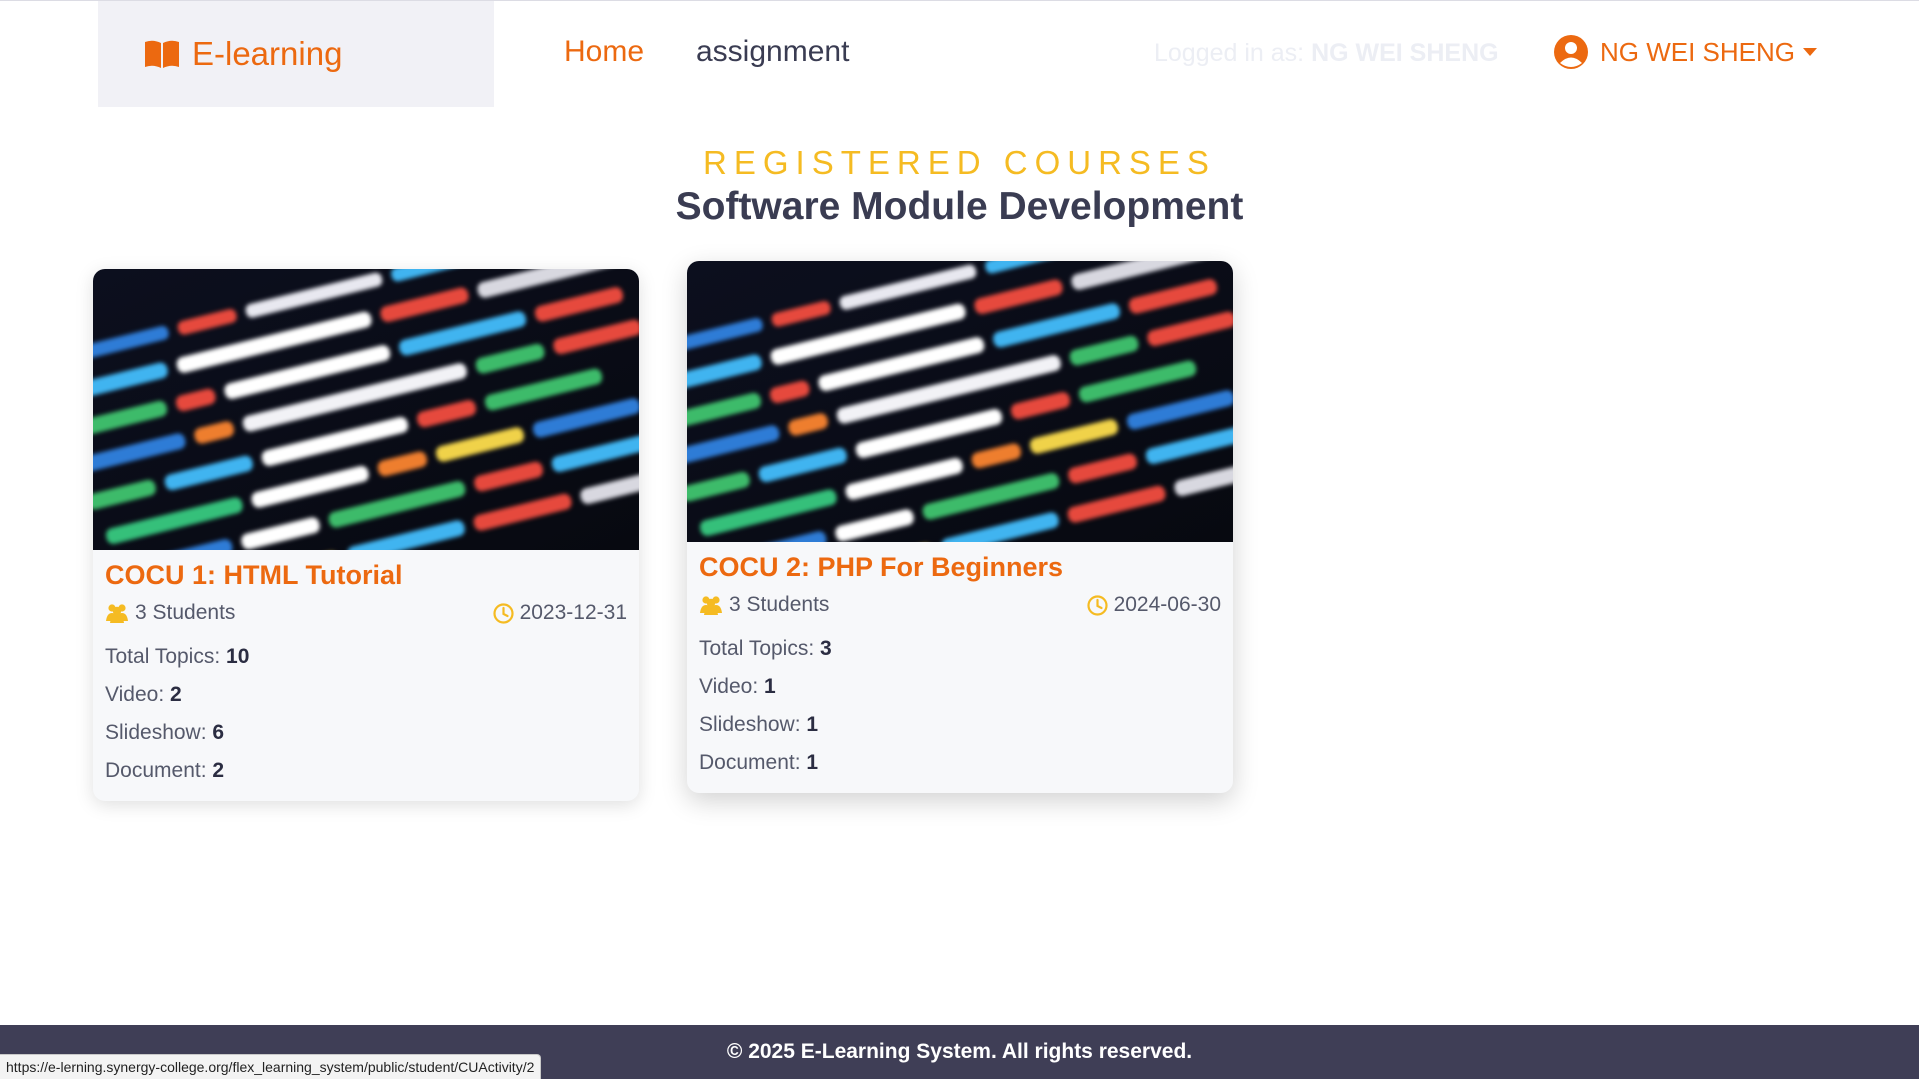 This screenshot has width=1919, height=1079. I want to click on stat-slideshow: Slideshow: 1, so click(960, 725).